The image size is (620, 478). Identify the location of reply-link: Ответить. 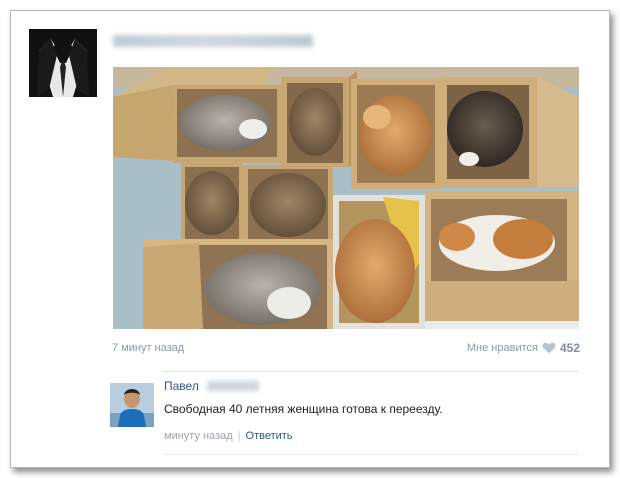
(269, 436).